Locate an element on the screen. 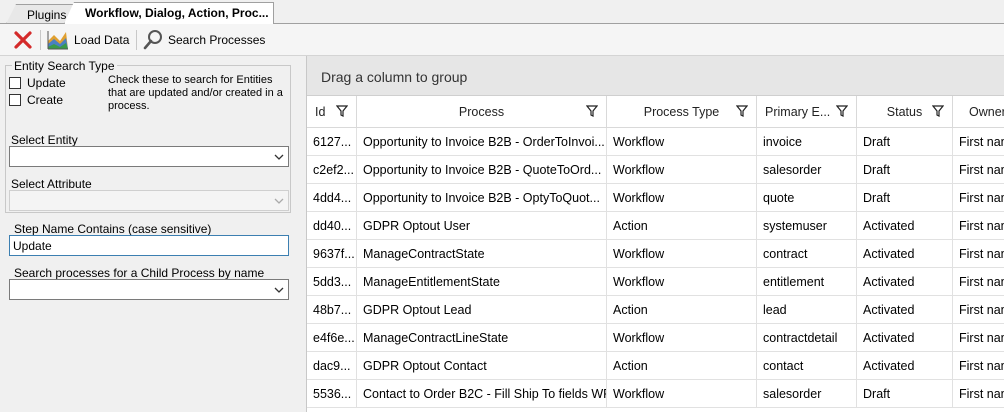  group-by-panel: Drag a column to group is located at coordinates (655, 76).